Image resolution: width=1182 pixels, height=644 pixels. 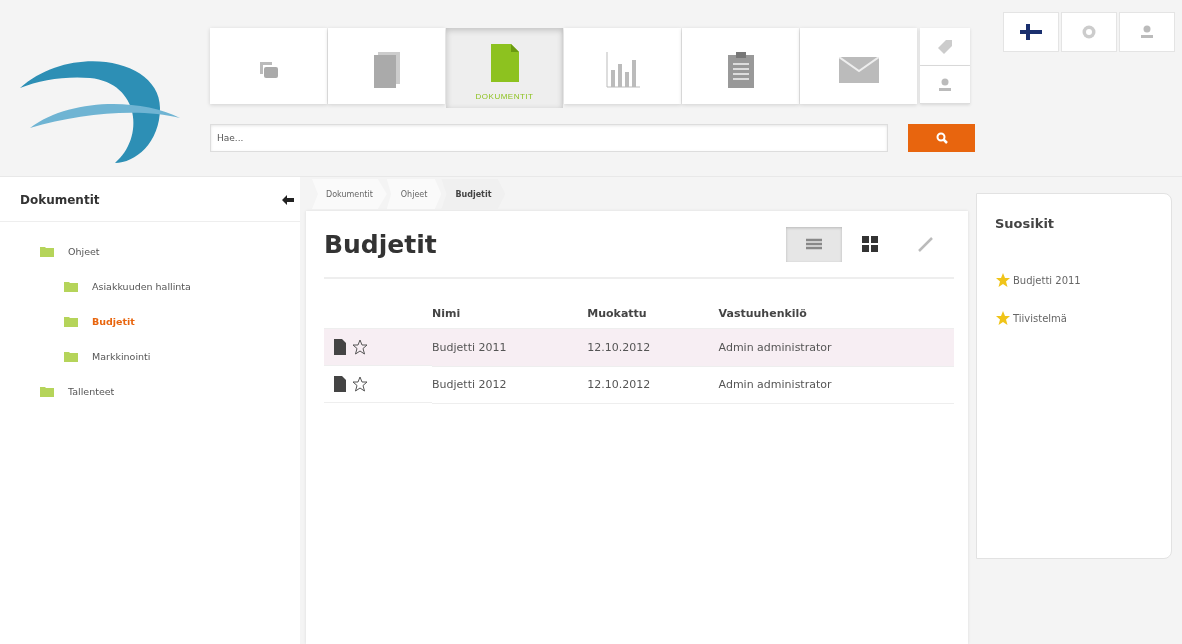 I want to click on user-button, so click(x=945, y=85).